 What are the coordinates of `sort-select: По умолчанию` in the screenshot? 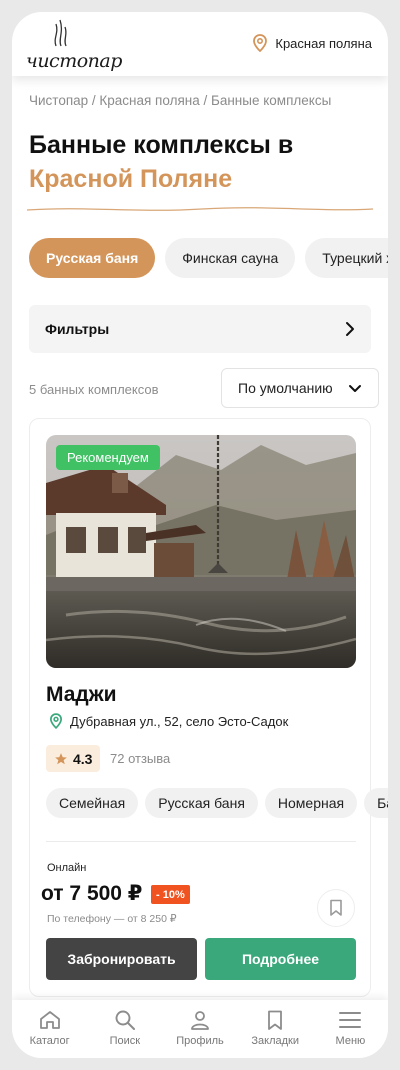 It's located at (300, 388).